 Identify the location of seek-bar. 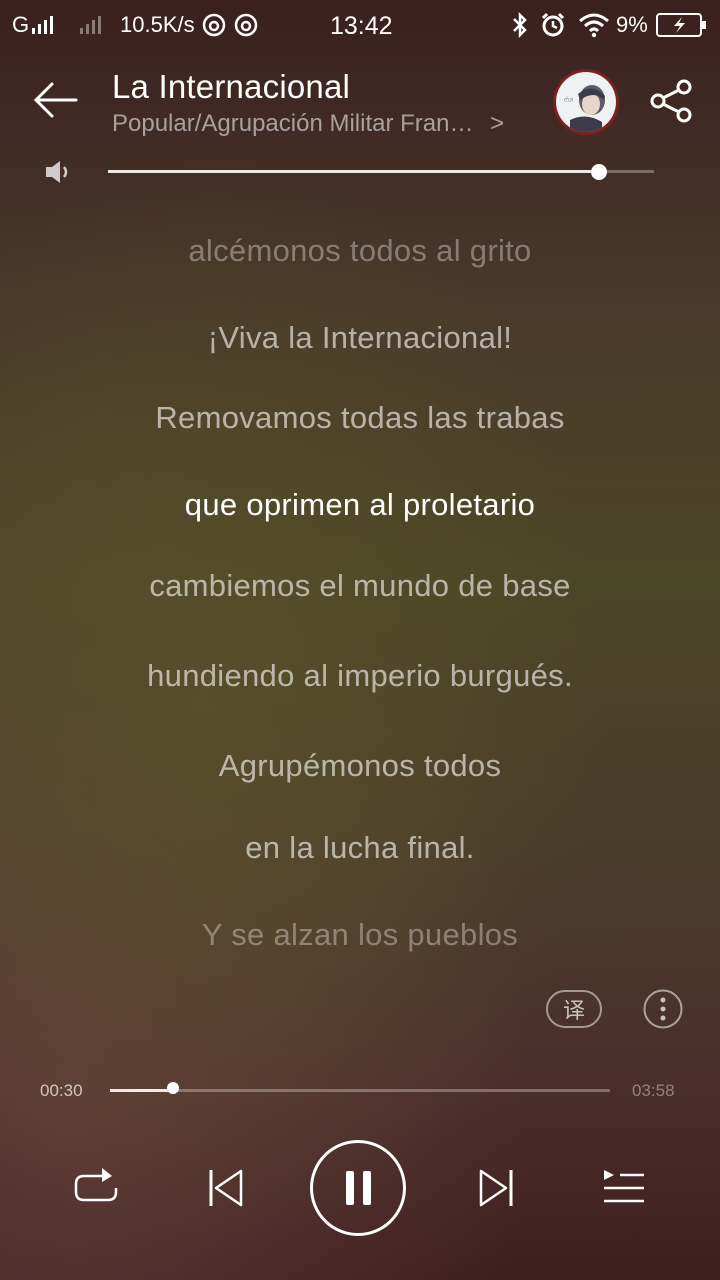
(360, 1090).